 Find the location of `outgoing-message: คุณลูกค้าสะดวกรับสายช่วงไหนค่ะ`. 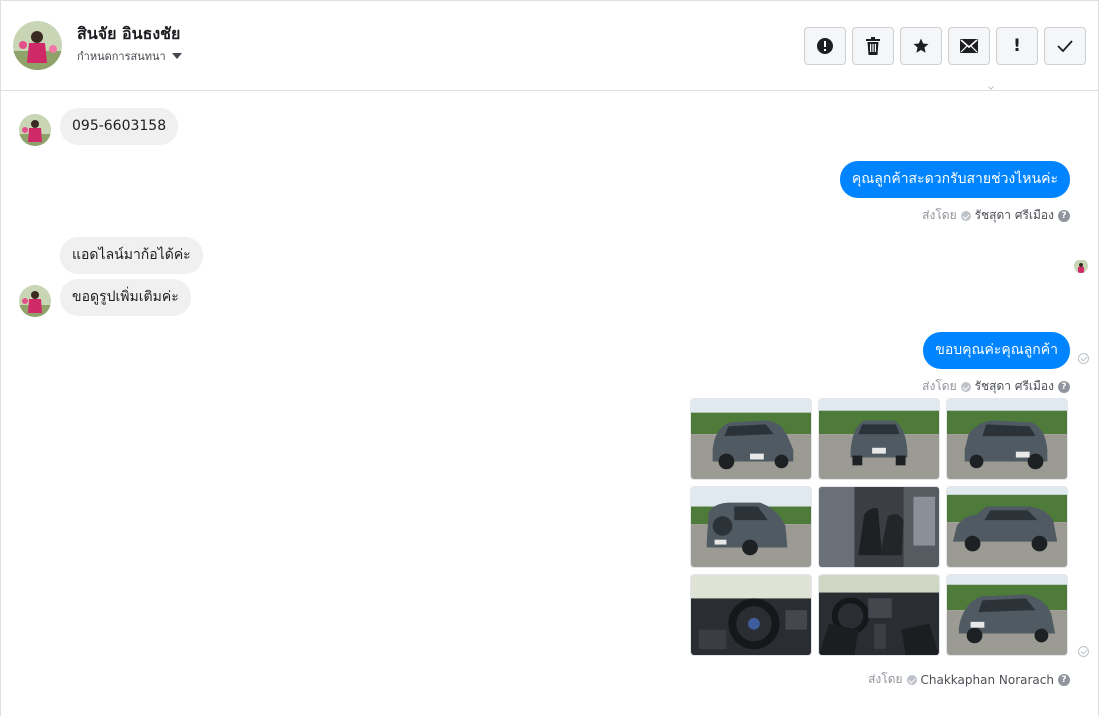

outgoing-message: คุณลูกค้าสะดวกรับสายช่วงไหนค่ะ is located at coordinates (954, 179).